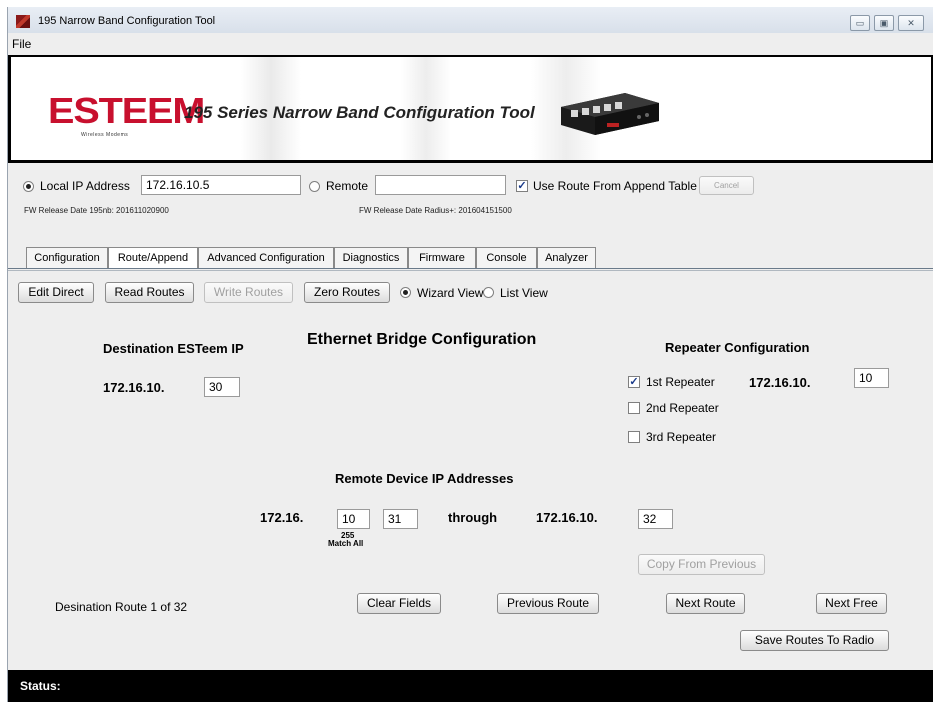 This screenshot has height=702, width=933. Describe the element at coordinates (221, 185) in the screenshot. I see `local-ip-input: 172.16.10.5` at that location.